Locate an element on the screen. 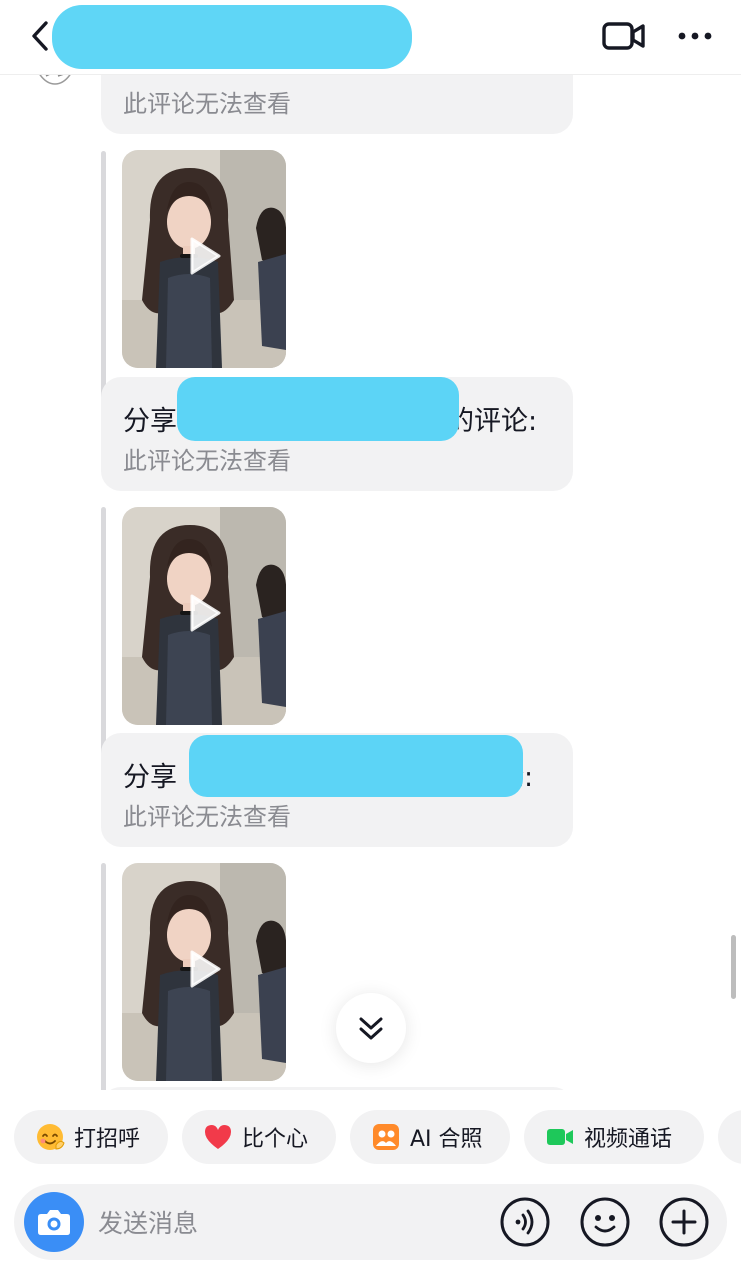 Image resolution: width=741 pixels, height=1280 pixels. avatar is located at coordinates (55, 80).